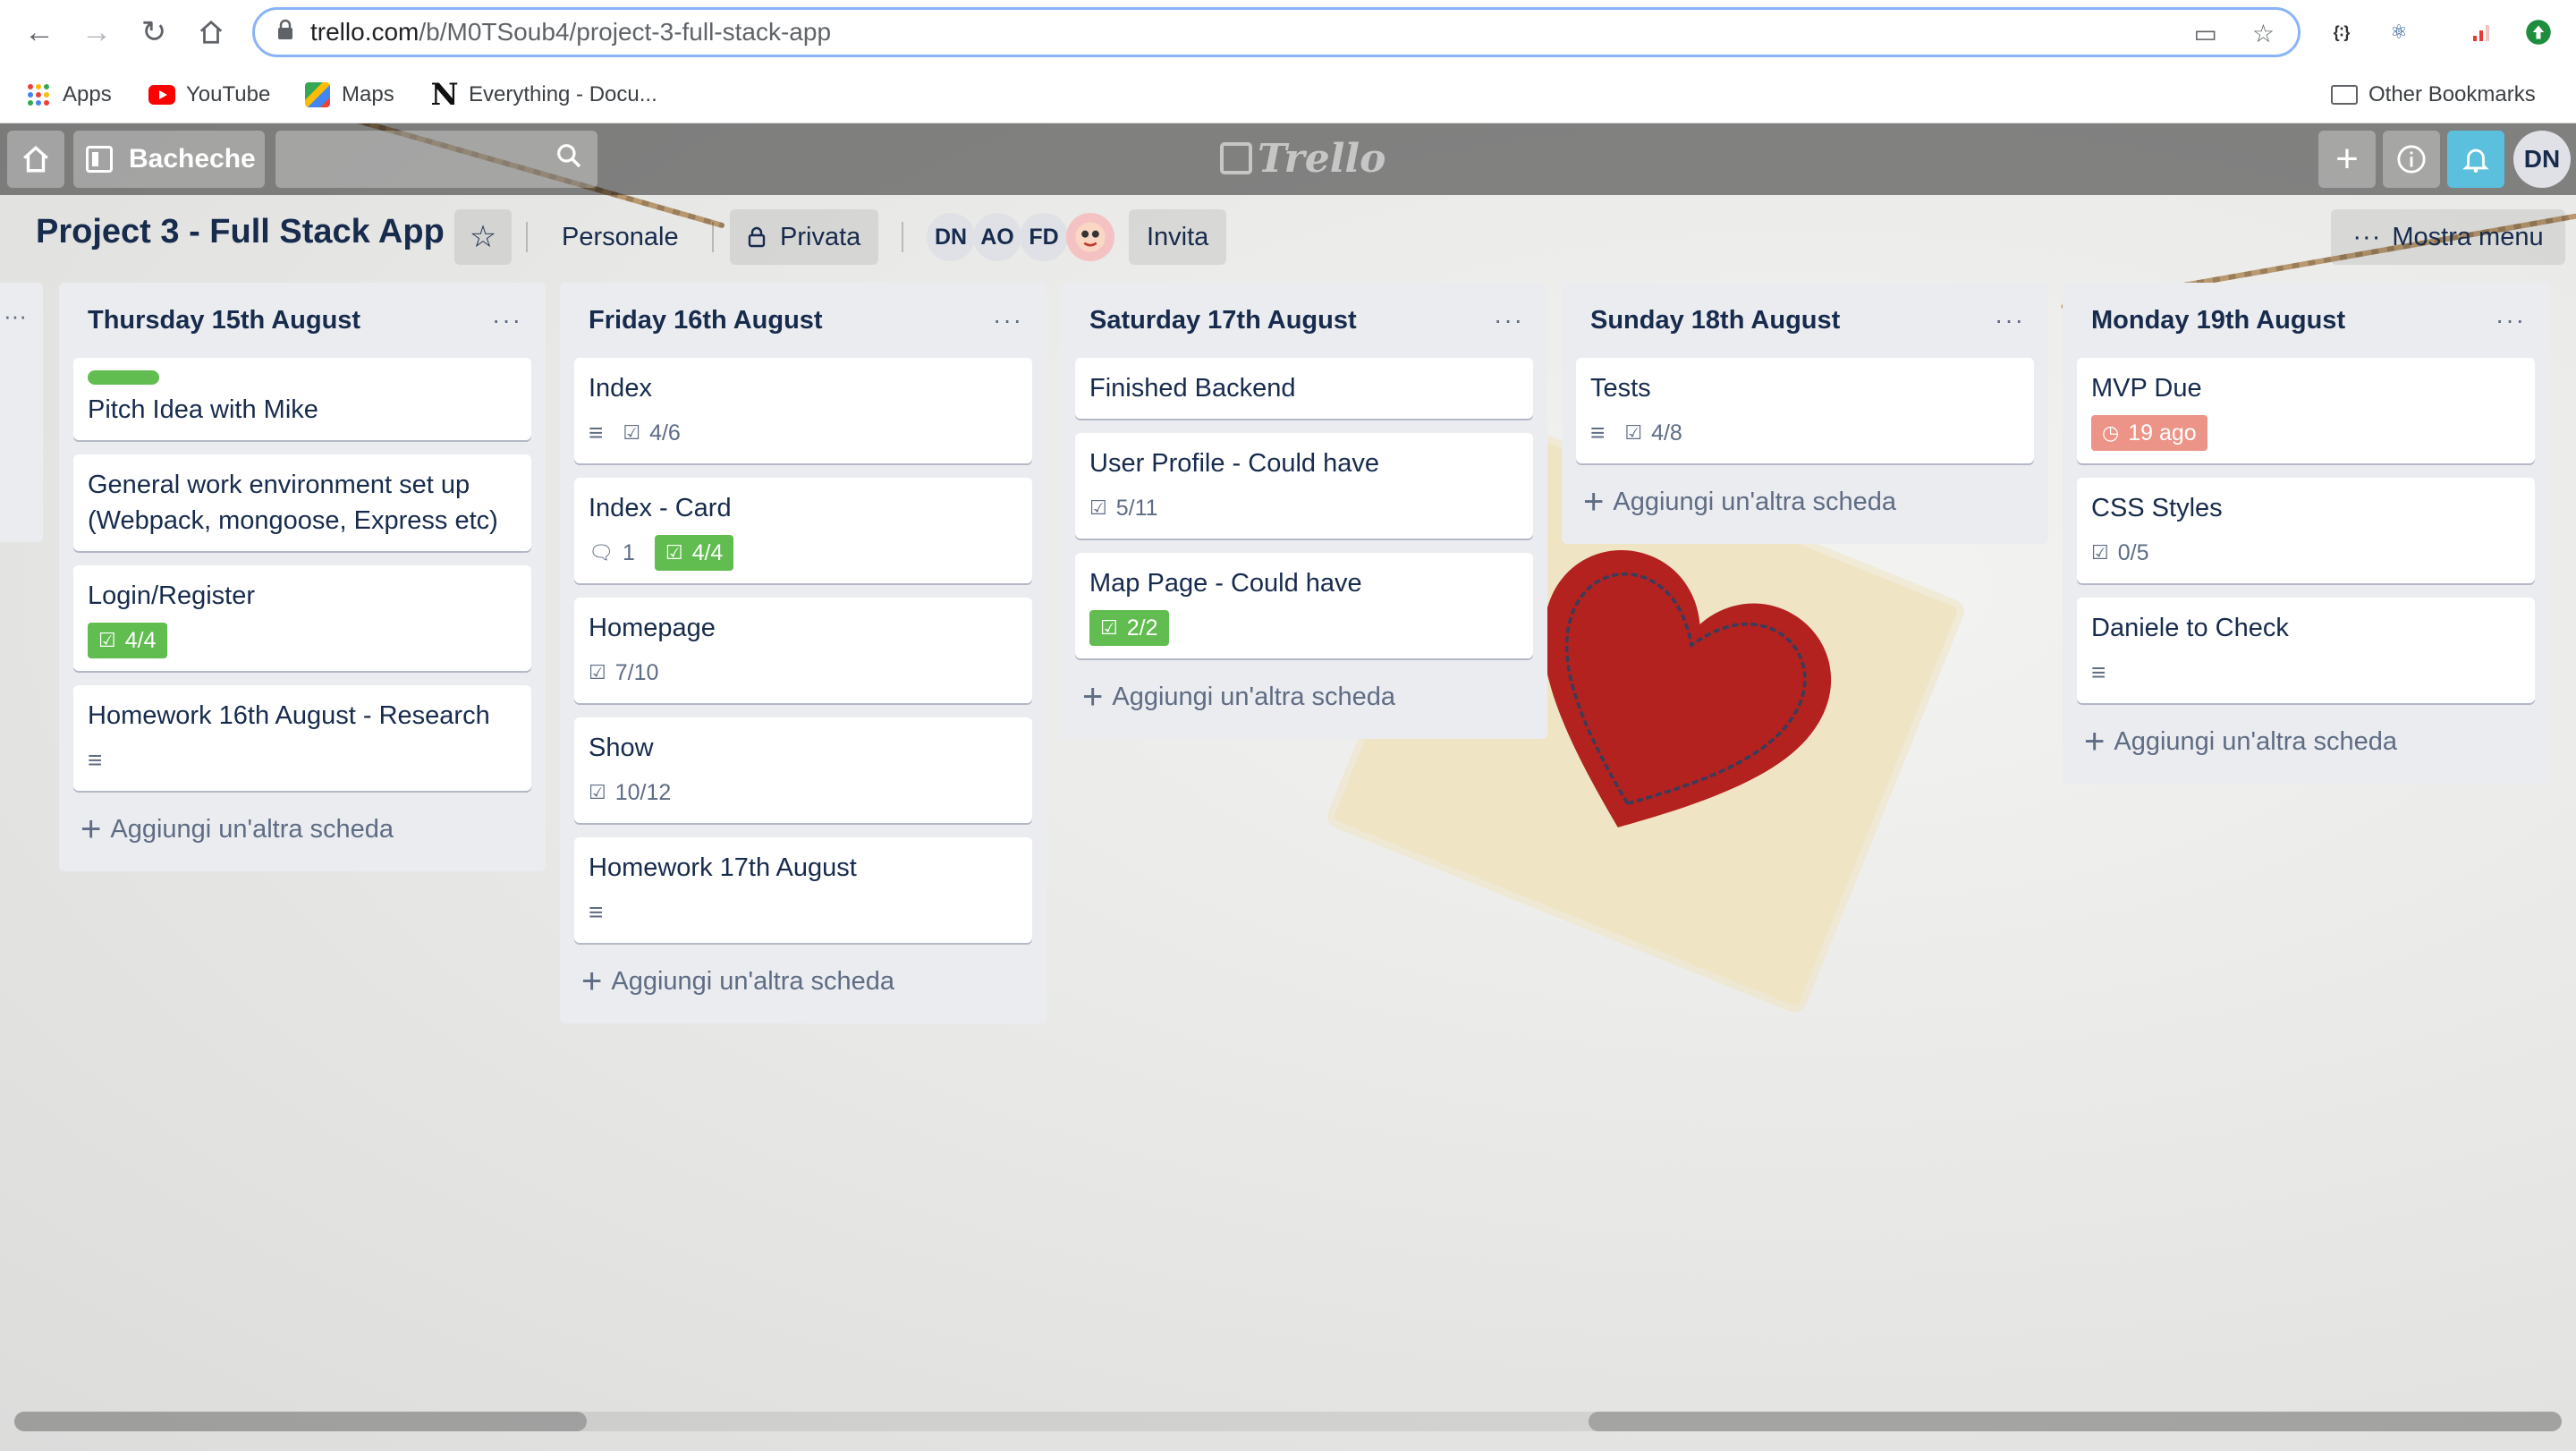  Describe the element at coordinates (2347, 159) in the screenshot. I see `create-button: +` at that location.